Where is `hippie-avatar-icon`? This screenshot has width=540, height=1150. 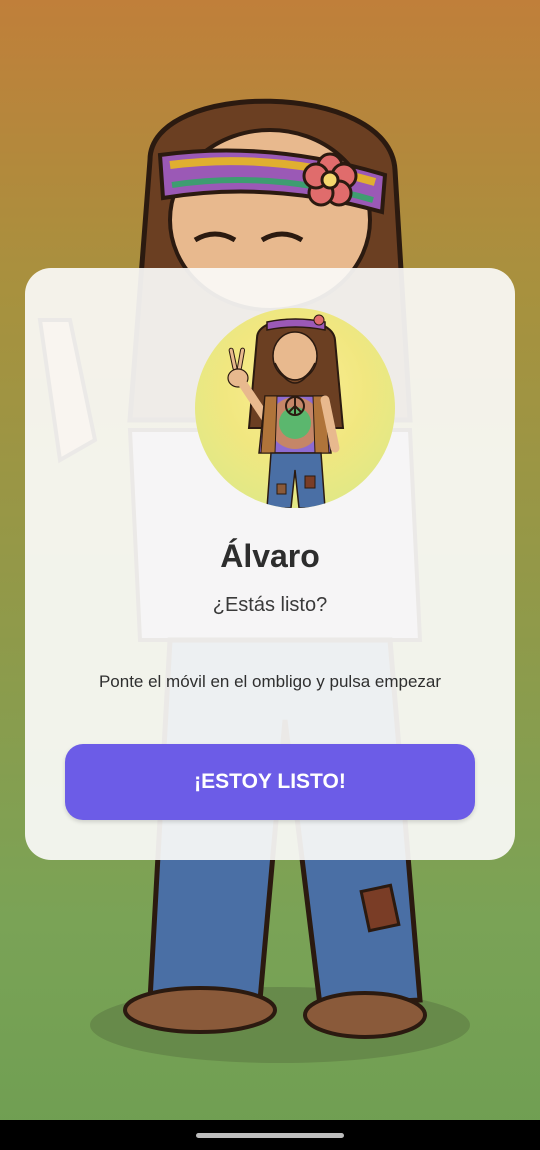 hippie-avatar-icon is located at coordinates (286, 411).